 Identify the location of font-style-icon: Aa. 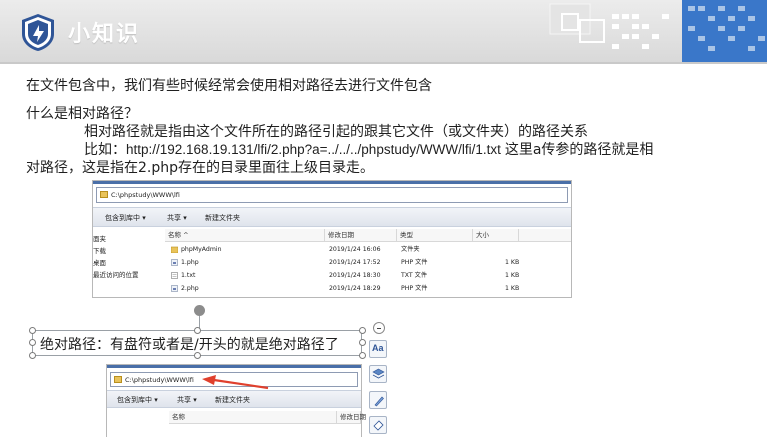
(378, 348).